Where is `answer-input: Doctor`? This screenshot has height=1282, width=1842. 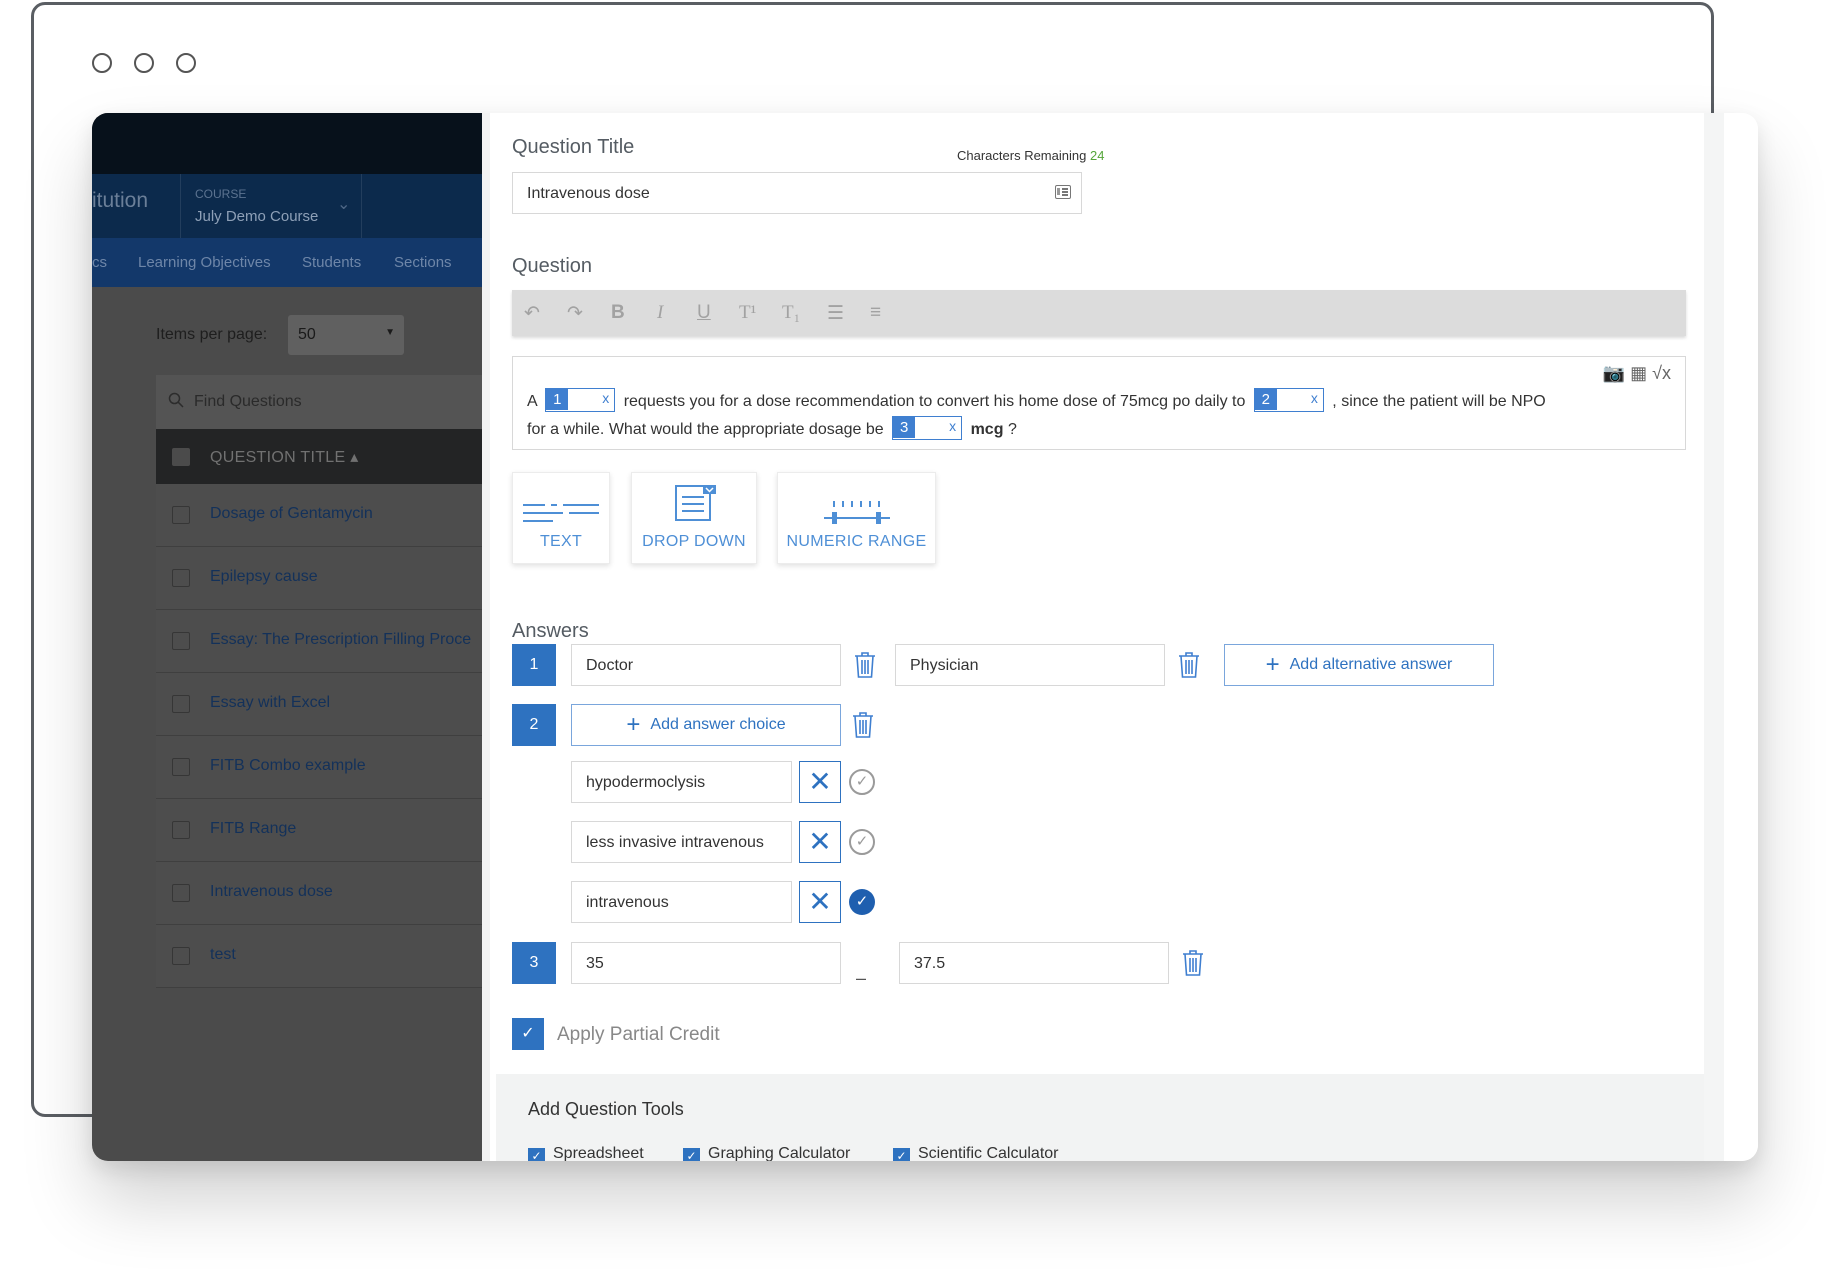
answer-input: Doctor is located at coordinates (706, 665).